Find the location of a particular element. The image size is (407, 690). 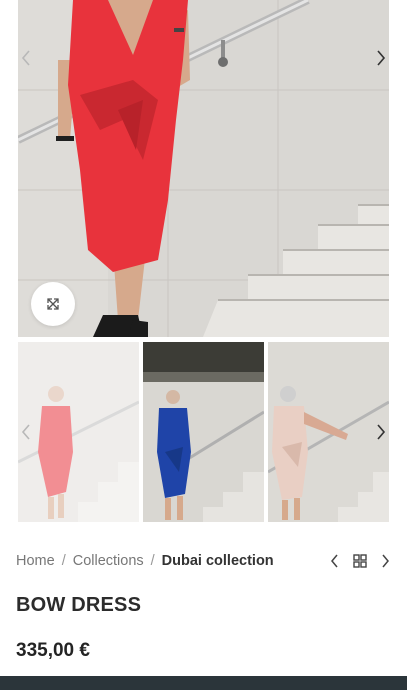

main-next-arrow is located at coordinates (381, 58).